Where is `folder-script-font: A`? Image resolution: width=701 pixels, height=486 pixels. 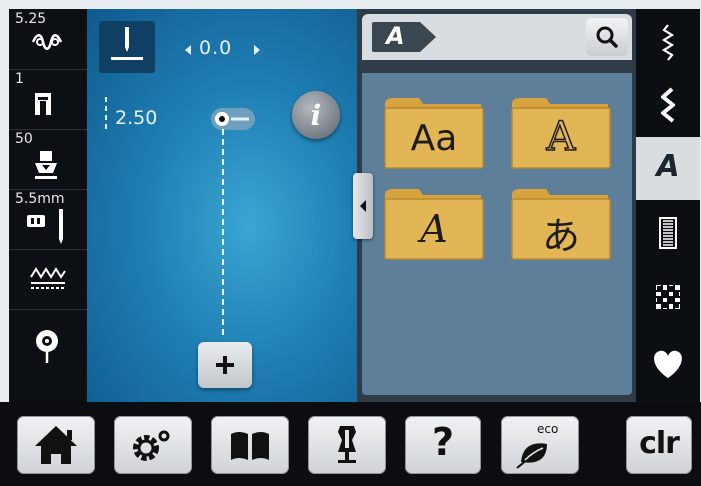 folder-script-font: A is located at coordinates (434, 223).